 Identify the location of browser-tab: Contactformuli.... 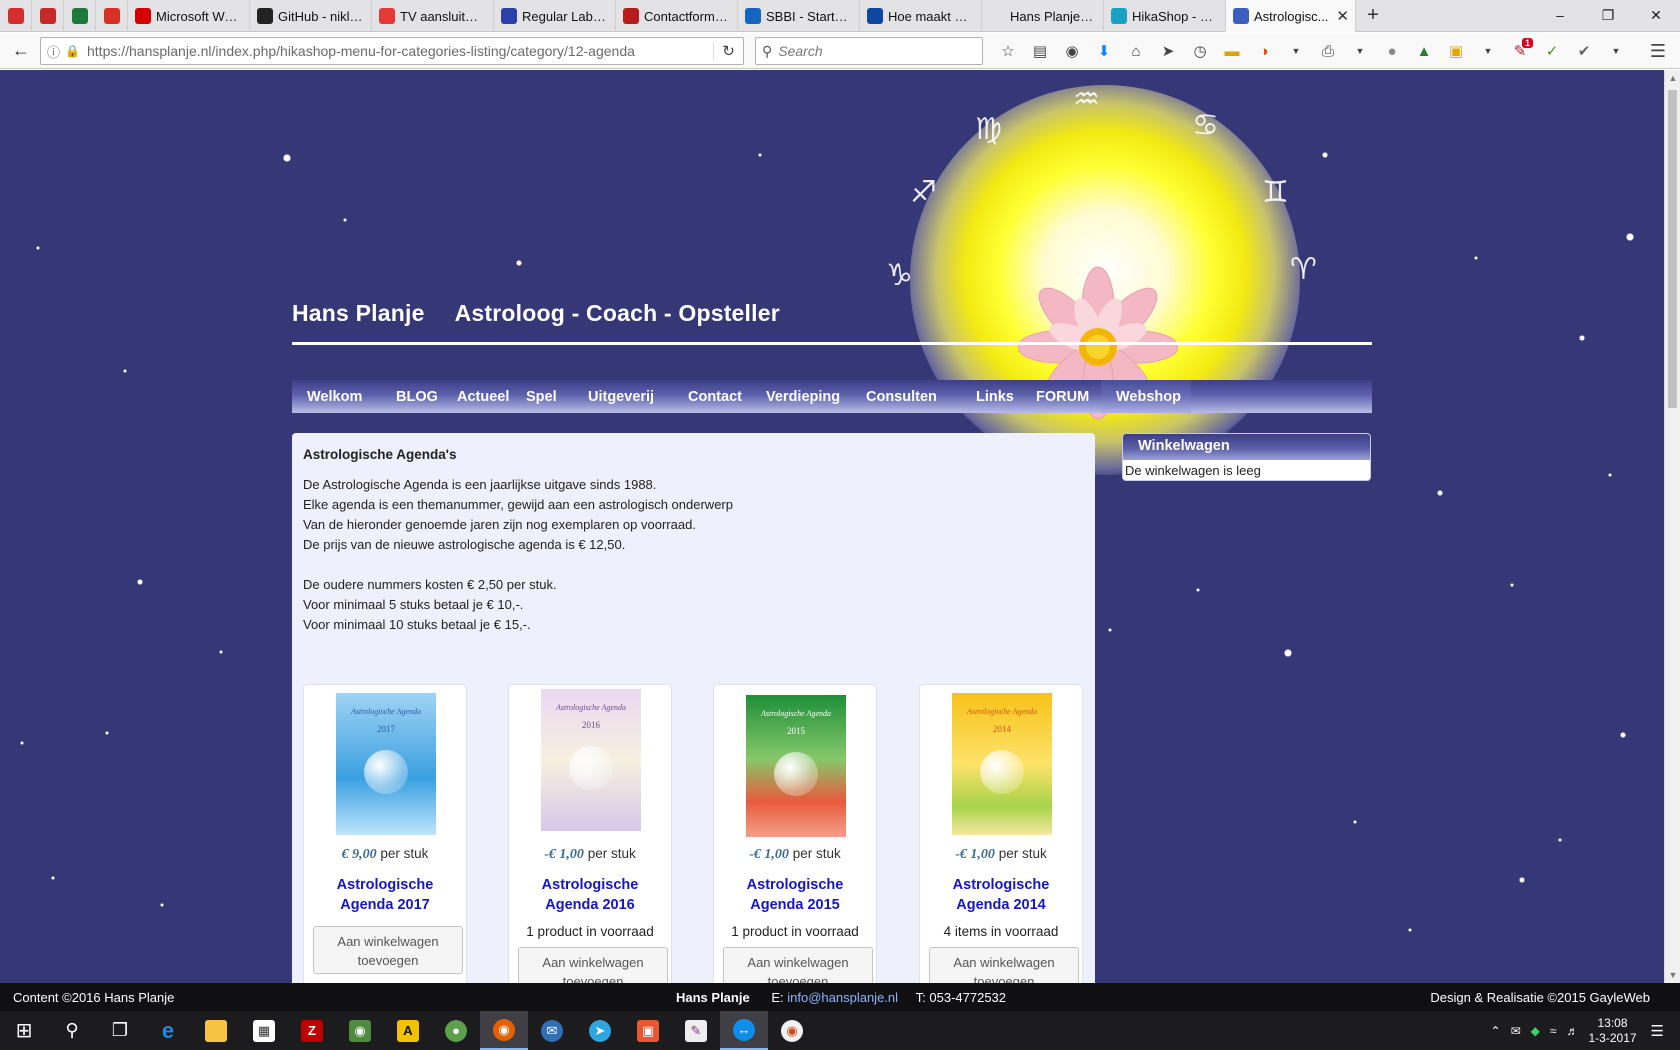
(677, 16).